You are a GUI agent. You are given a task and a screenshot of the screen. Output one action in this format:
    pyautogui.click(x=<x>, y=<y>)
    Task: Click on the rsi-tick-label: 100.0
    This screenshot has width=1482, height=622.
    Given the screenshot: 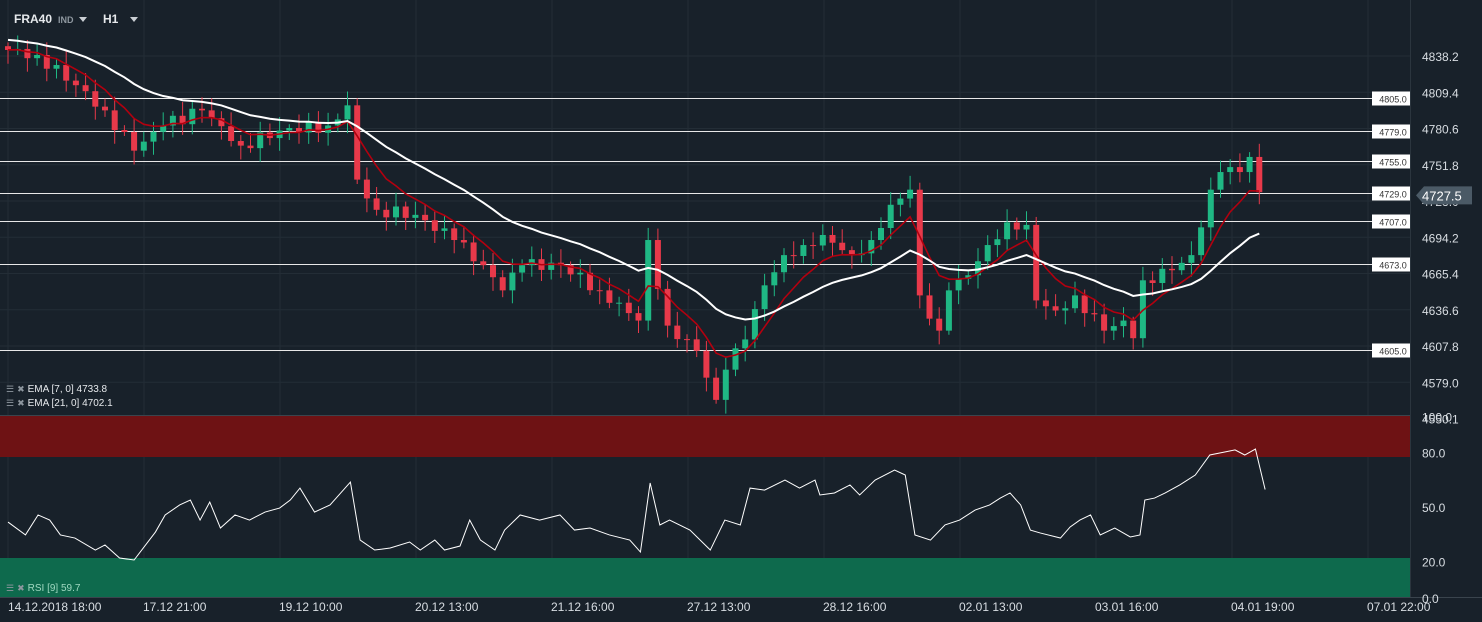 What is the action you would take?
    pyautogui.click(x=1437, y=417)
    